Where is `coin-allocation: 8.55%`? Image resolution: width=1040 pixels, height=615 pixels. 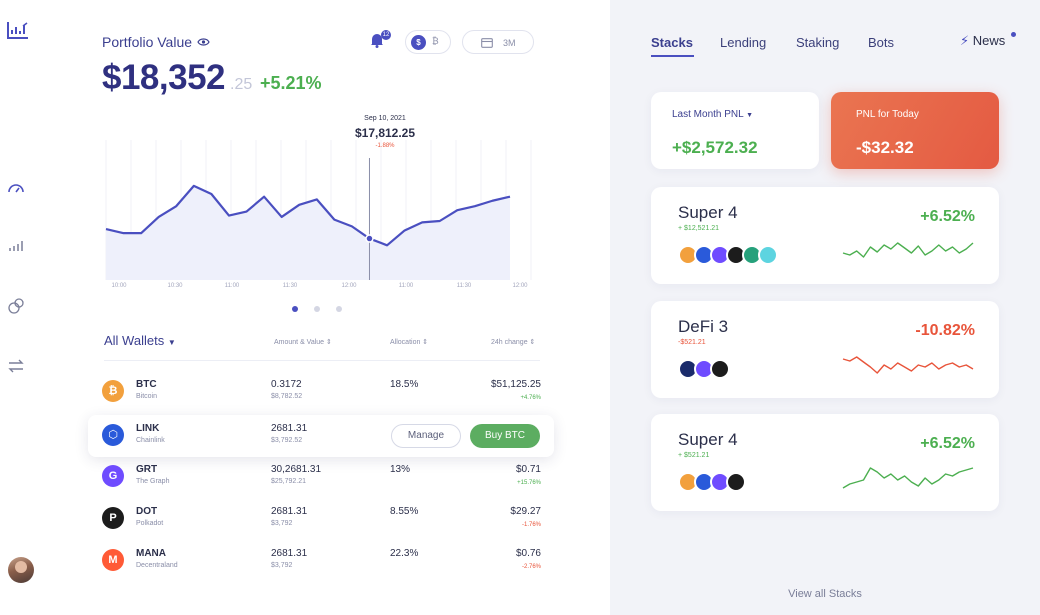 coin-allocation: 8.55% is located at coordinates (404, 511).